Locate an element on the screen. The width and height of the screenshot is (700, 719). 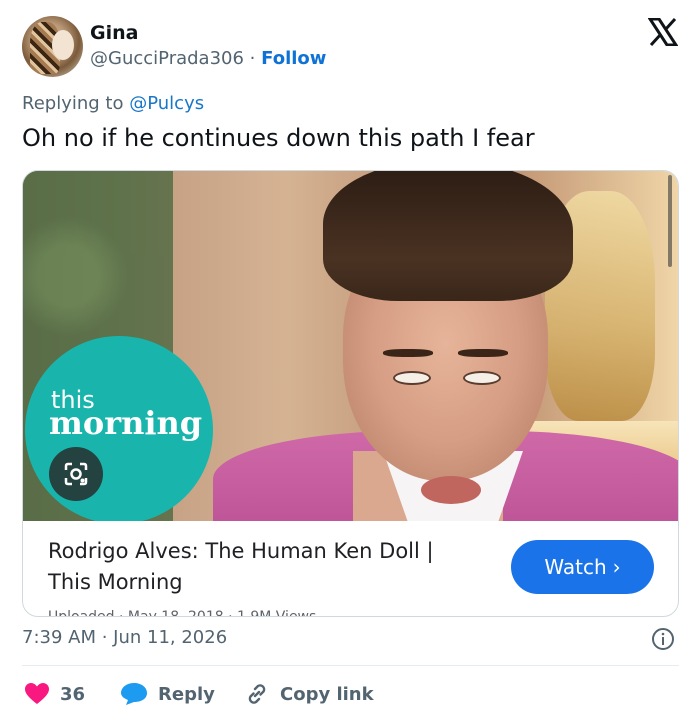
link-icon is located at coordinates (257, 694).